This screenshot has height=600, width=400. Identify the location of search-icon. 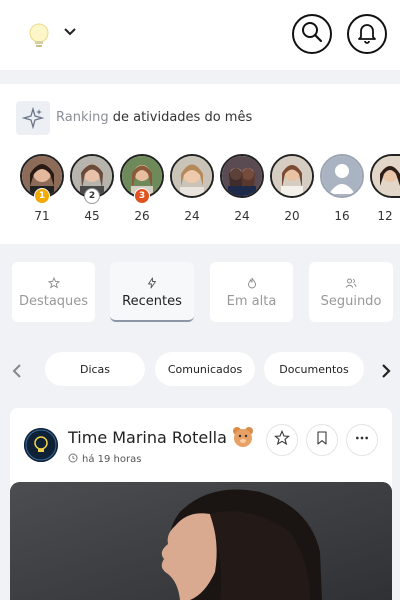
(312, 34).